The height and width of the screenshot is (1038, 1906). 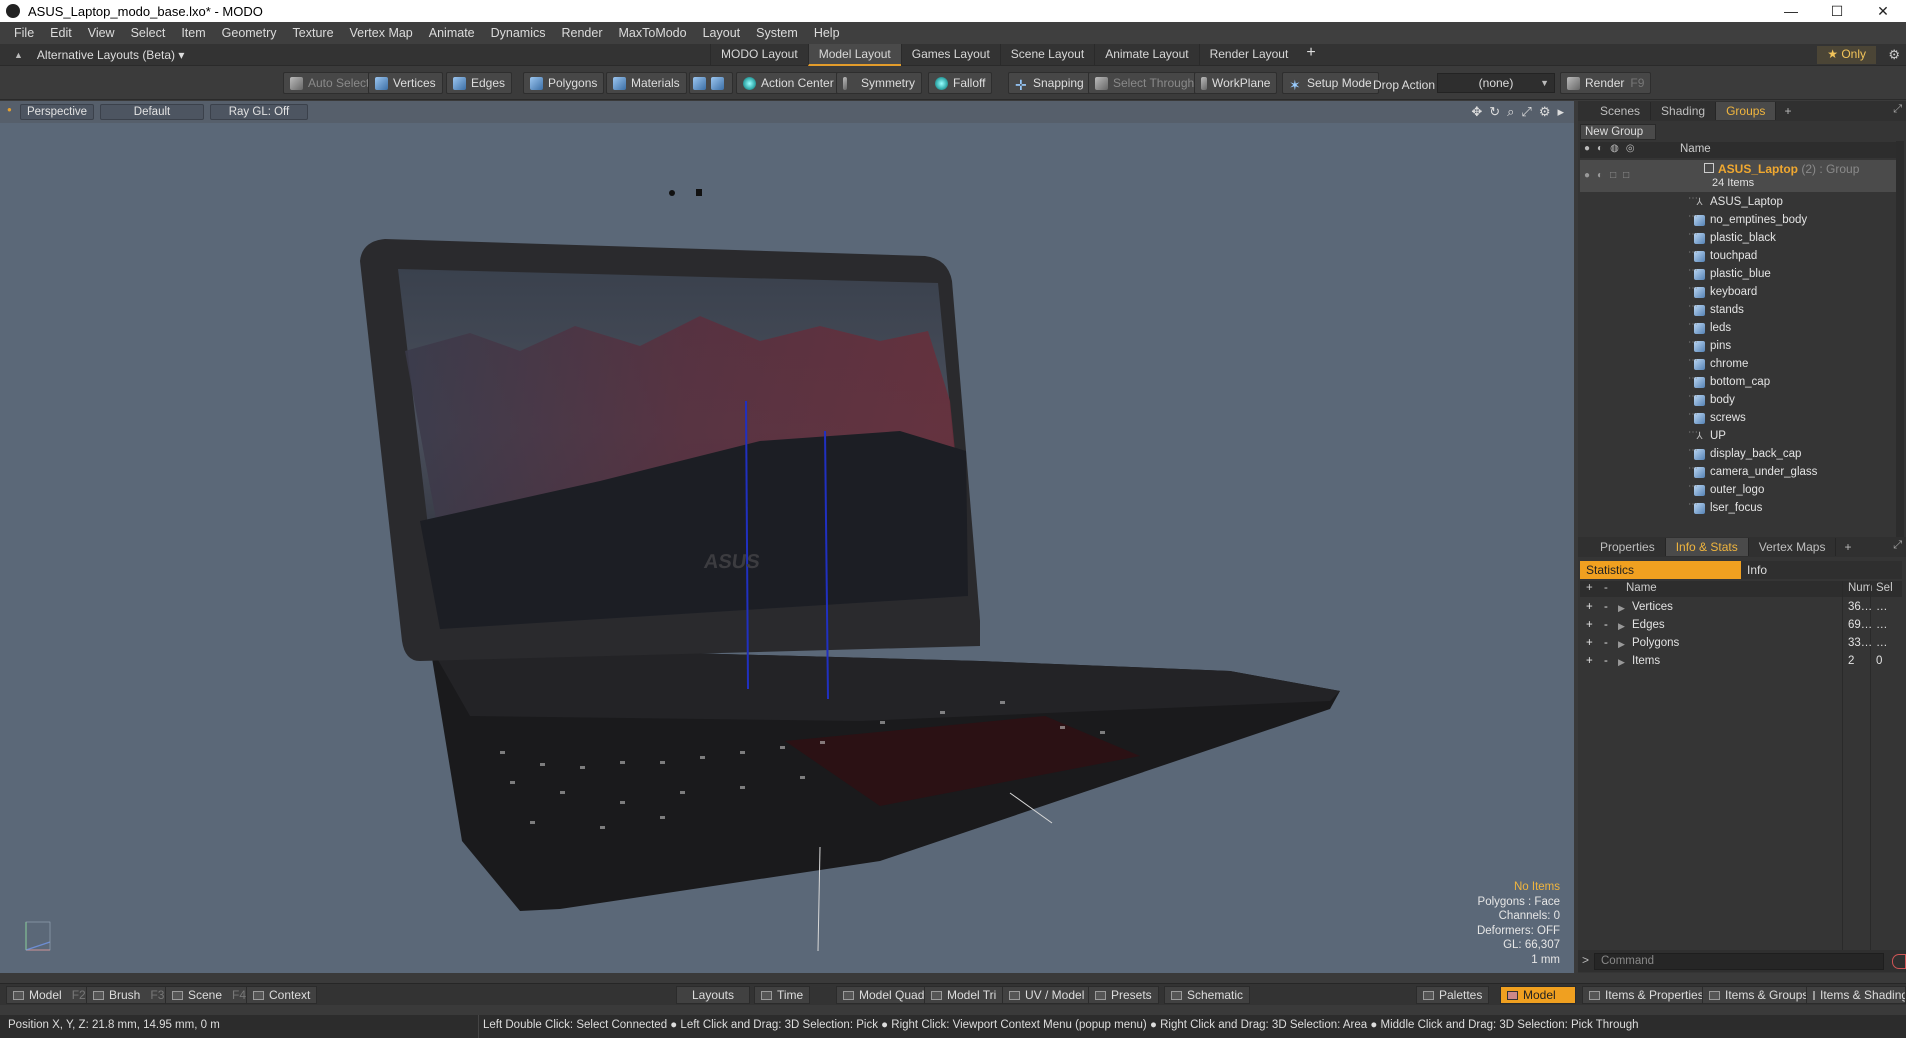 What do you see at coordinates (1646, 995) in the screenshot?
I see `items-properties-button: Items & Properties` at bounding box center [1646, 995].